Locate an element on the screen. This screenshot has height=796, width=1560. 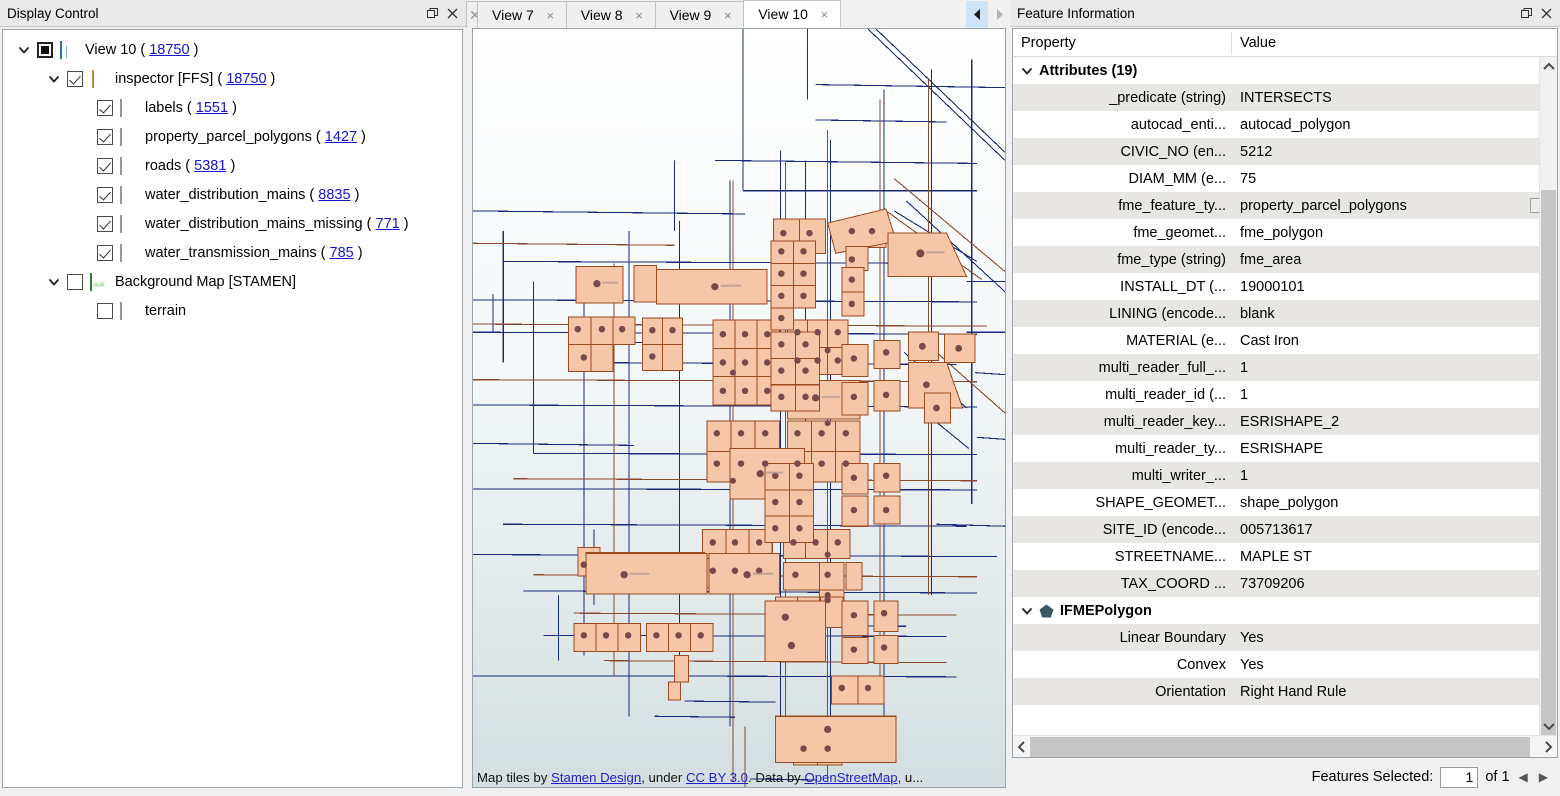
vertical-scrollbar is located at coordinates (1548, 396).